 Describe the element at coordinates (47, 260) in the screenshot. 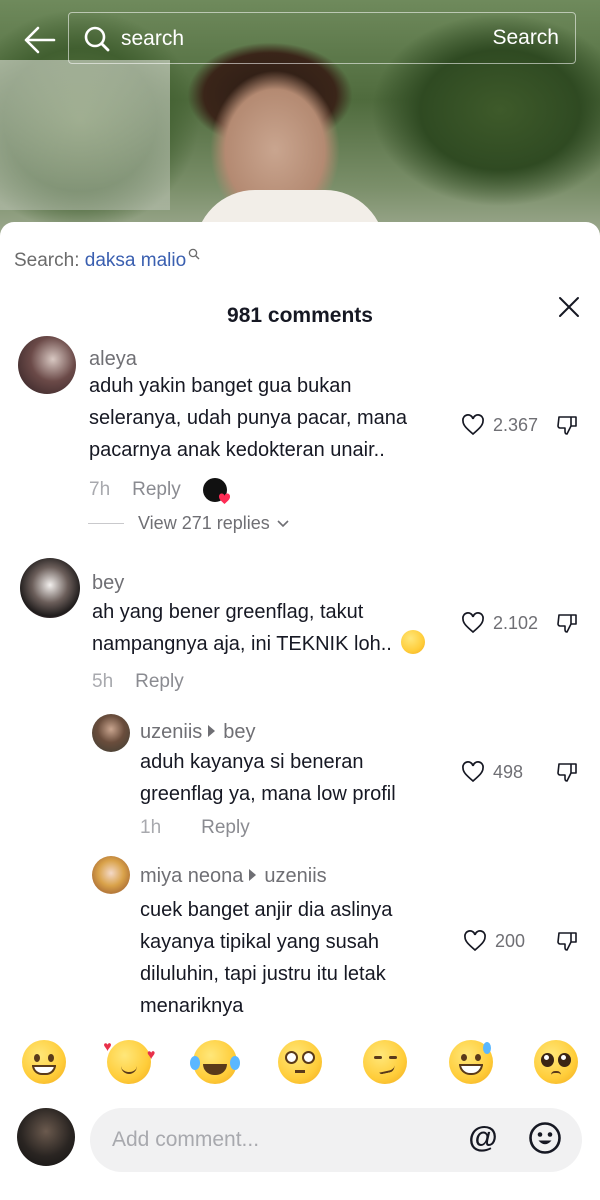

I see `search-hint-prefix: Search:` at that location.